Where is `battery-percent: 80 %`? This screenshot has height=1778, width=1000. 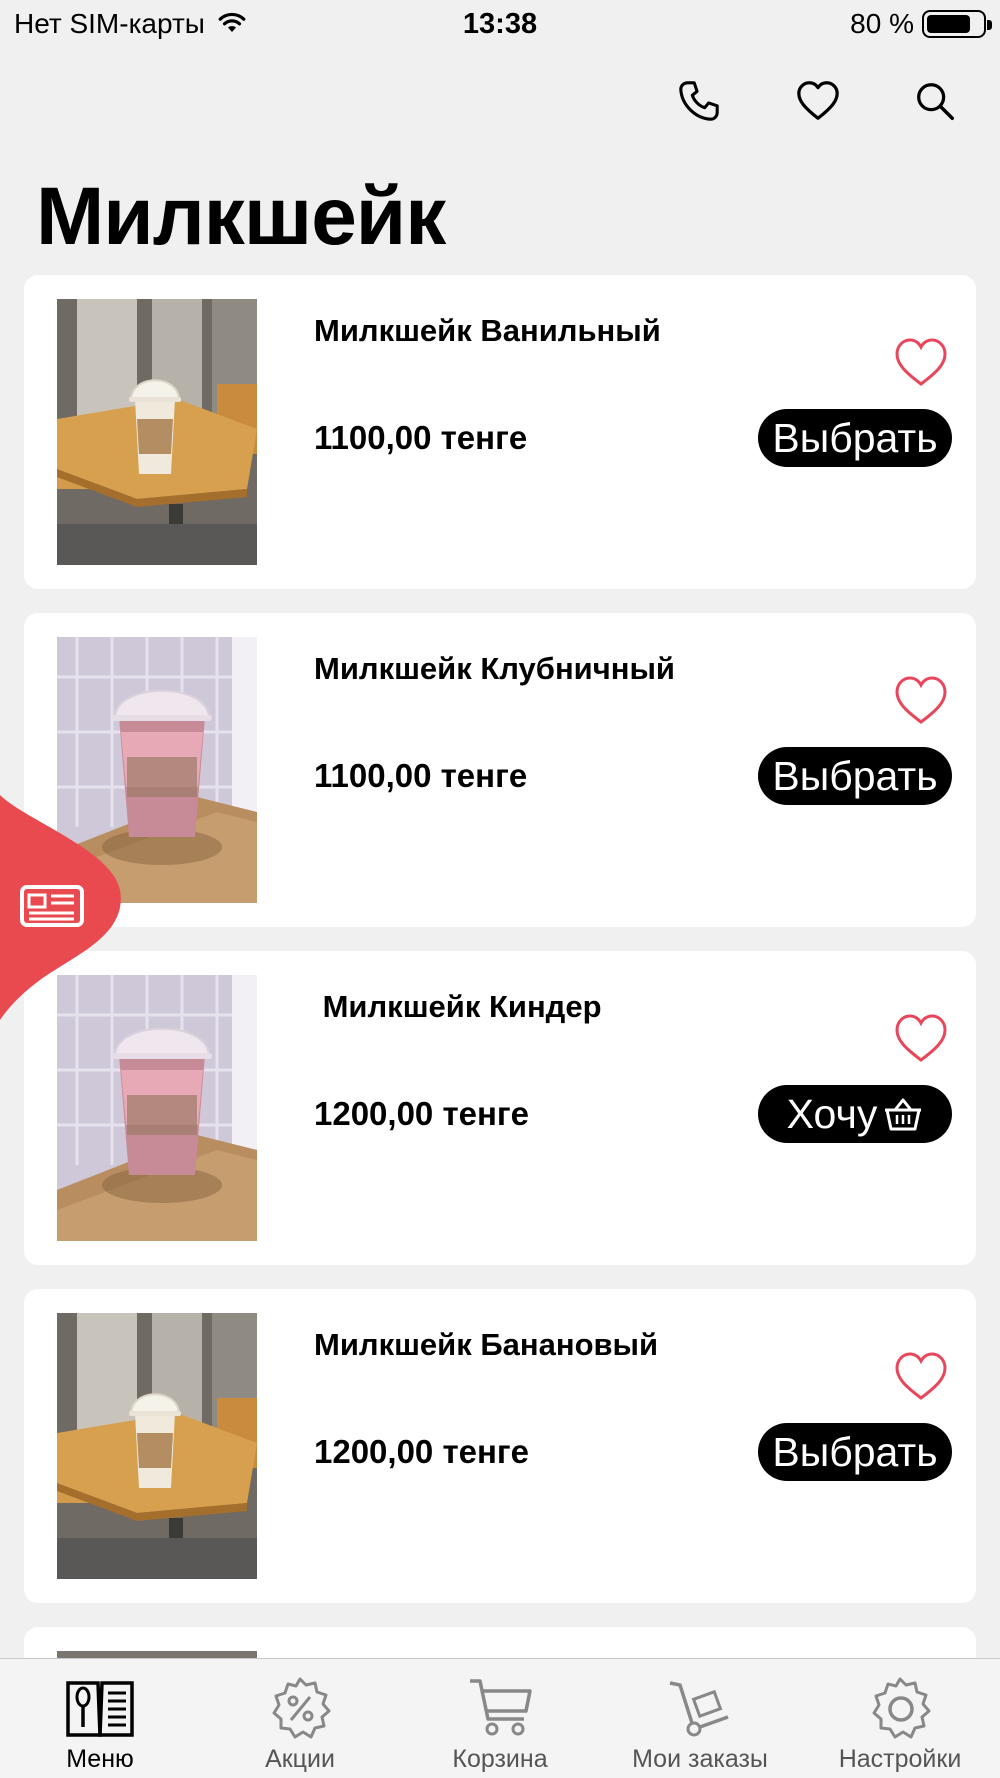 battery-percent: 80 % is located at coordinates (882, 23).